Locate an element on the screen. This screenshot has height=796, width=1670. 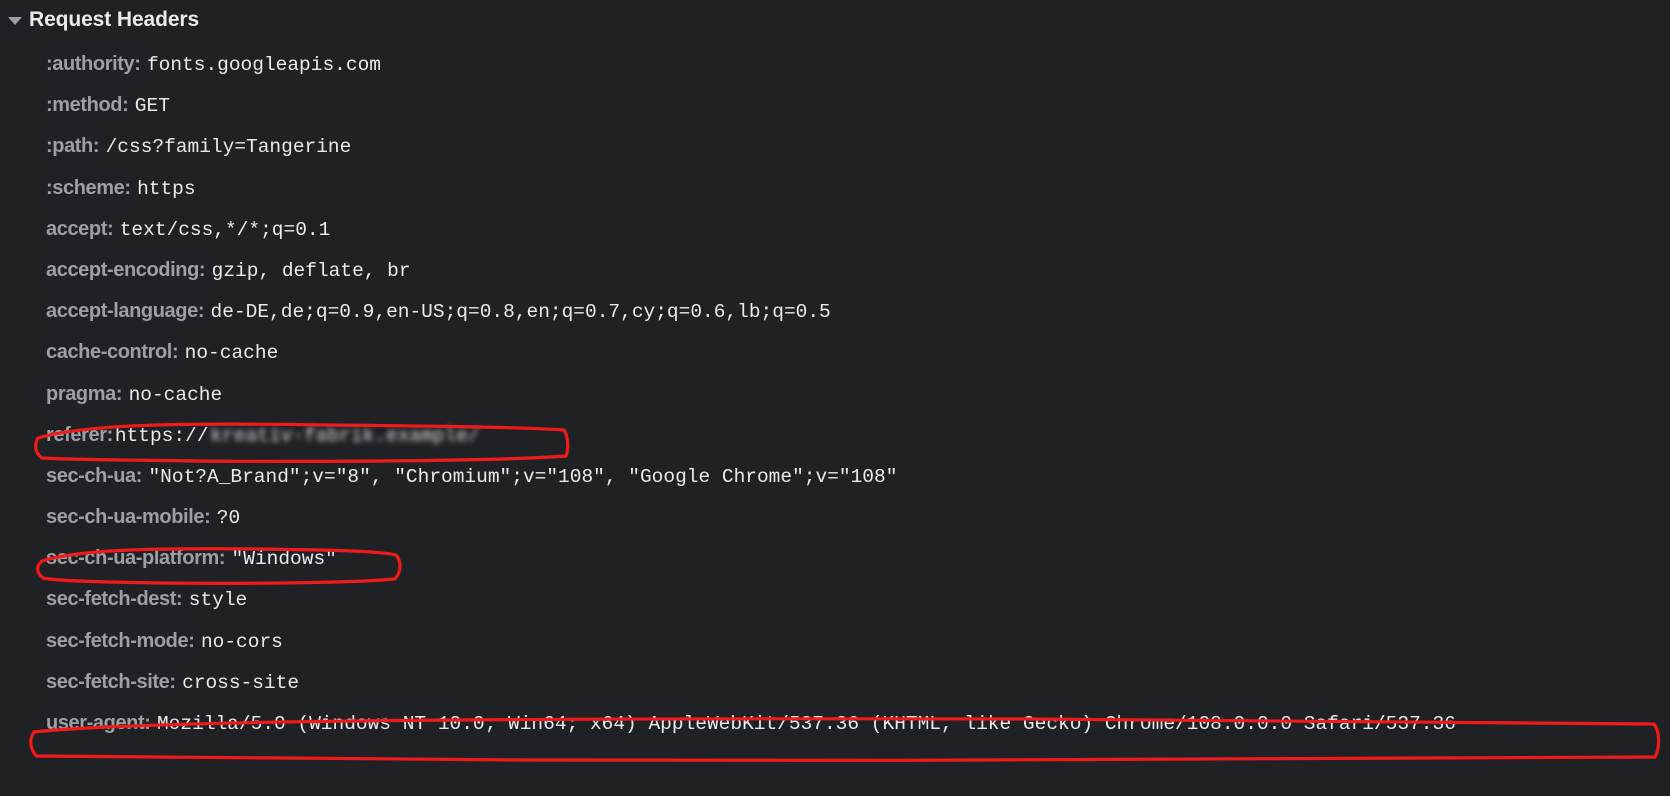
header-value: "Windows" is located at coordinates (283, 559).